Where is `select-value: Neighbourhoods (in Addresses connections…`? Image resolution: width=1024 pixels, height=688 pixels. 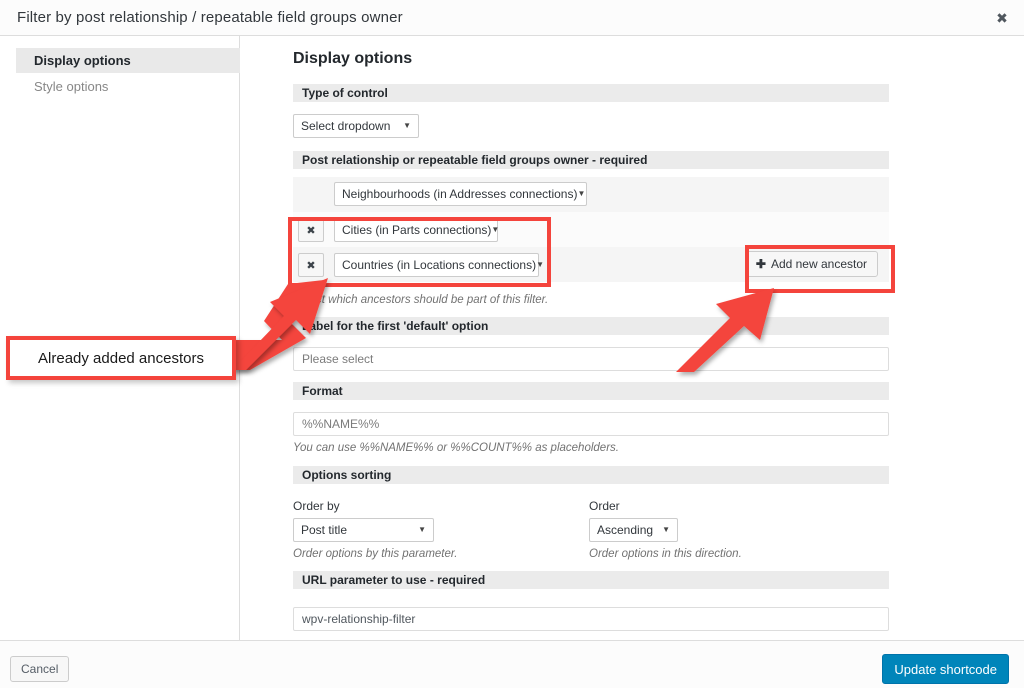 select-value: Neighbourhoods (in Addresses connections… is located at coordinates (460, 194).